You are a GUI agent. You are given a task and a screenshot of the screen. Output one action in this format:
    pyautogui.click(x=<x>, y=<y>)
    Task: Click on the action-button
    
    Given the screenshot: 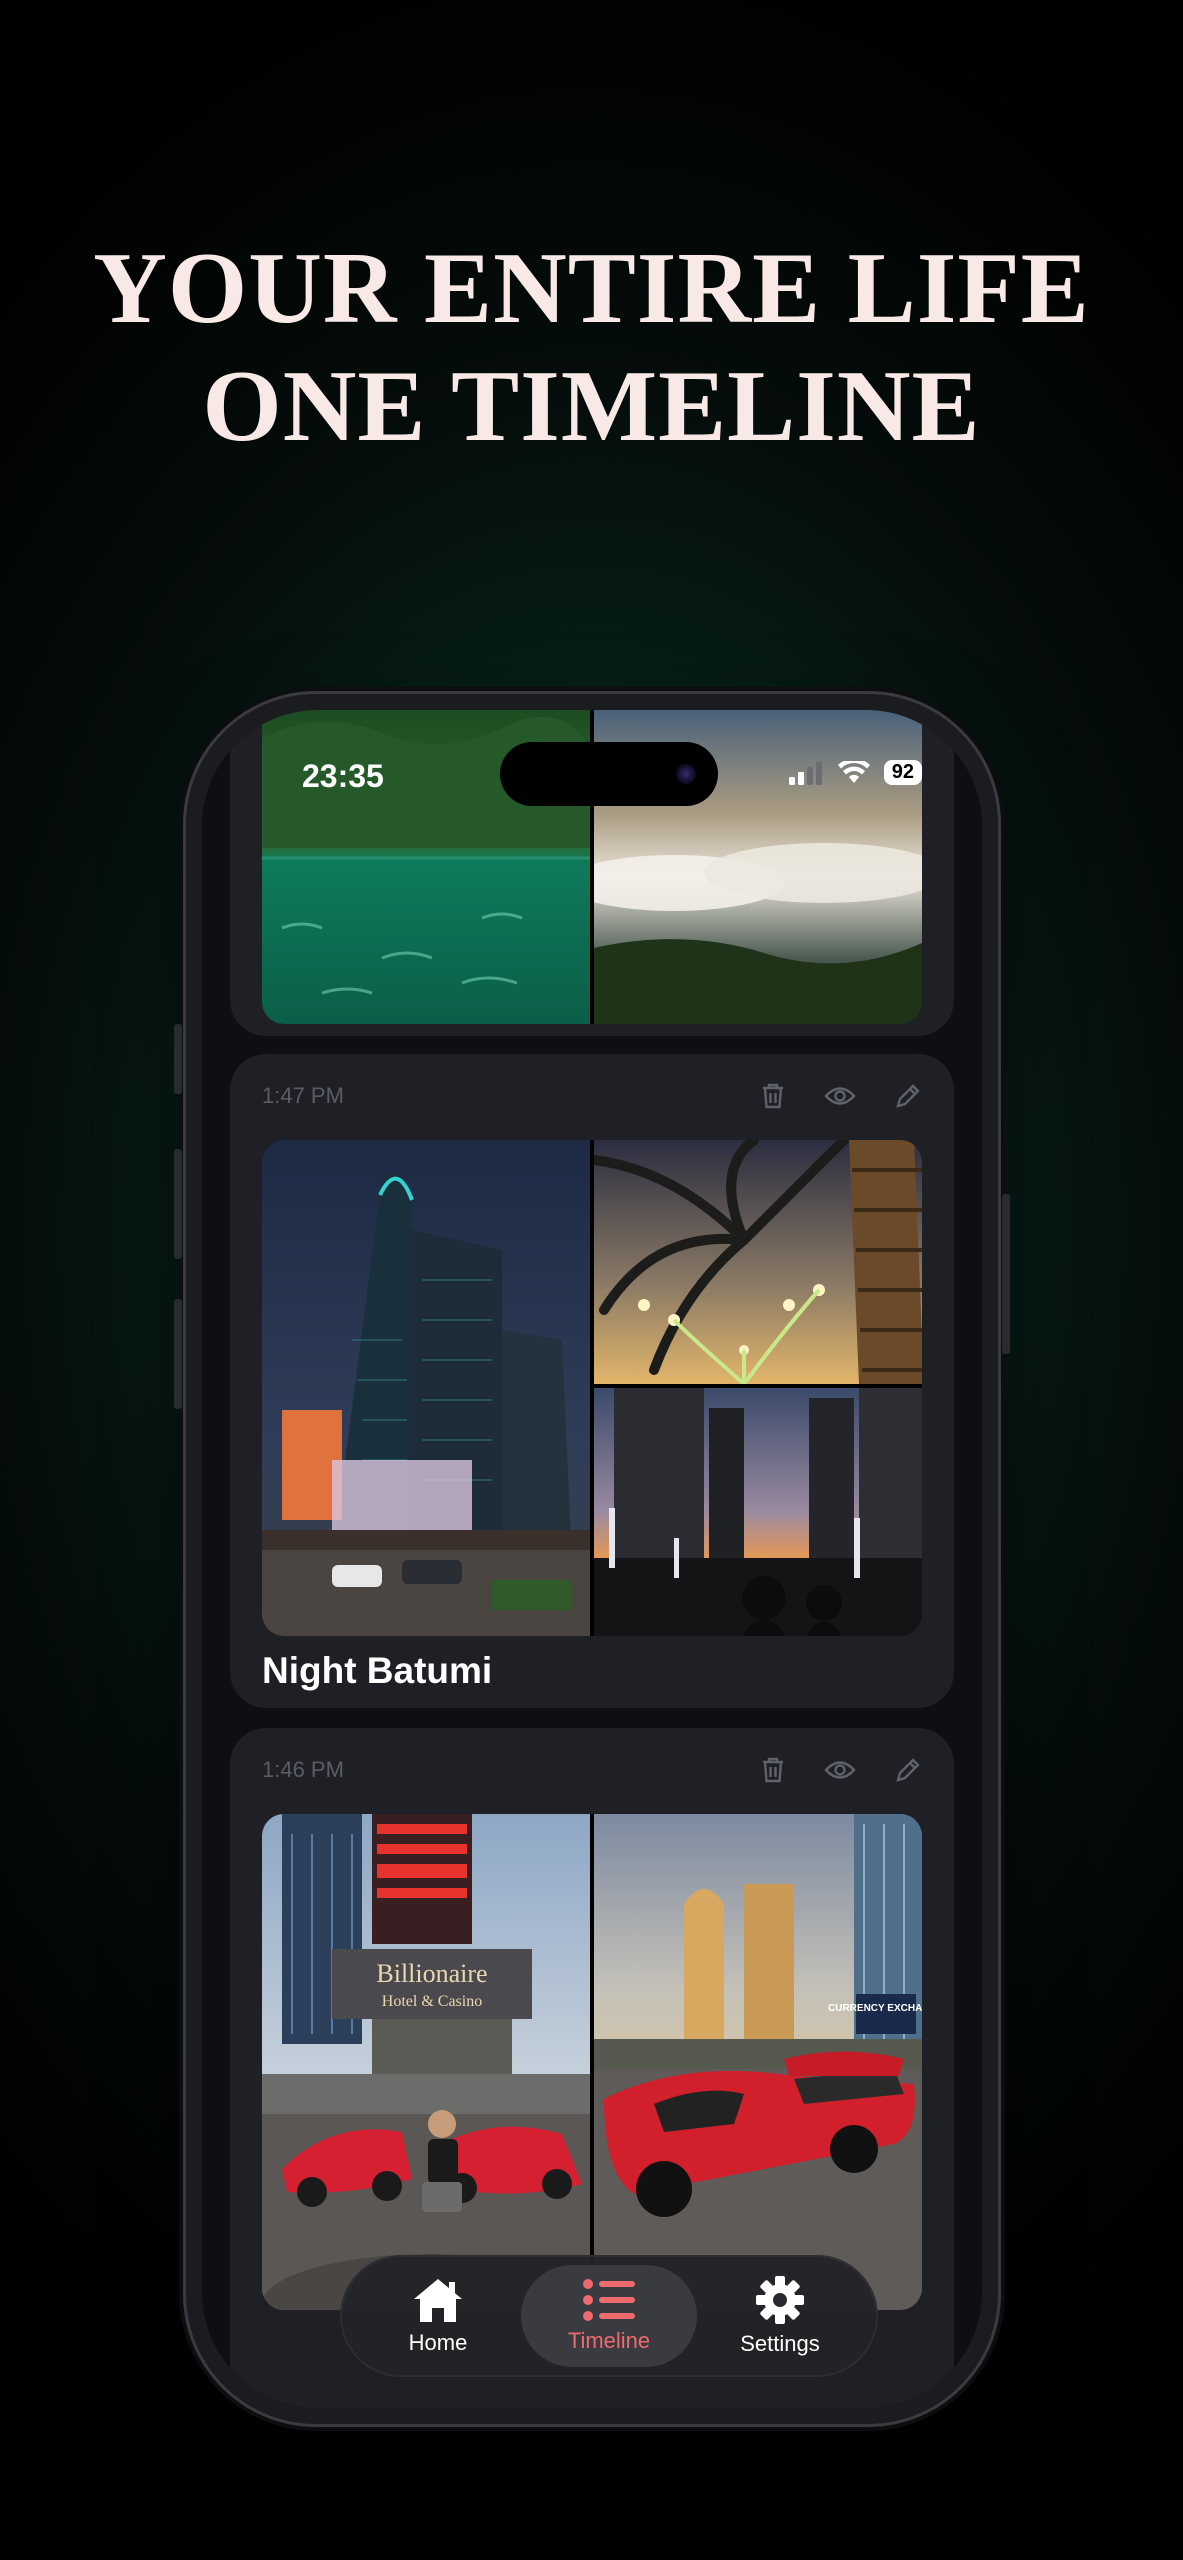 What is the action you would take?
    pyautogui.click(x=178, y=1059)
    